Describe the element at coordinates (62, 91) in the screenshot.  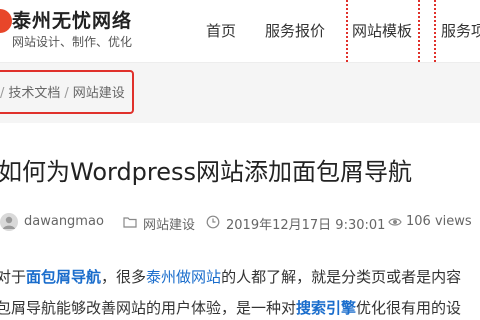
I see `breadcrumb: / 技术文档 / 网站建设` at that location.